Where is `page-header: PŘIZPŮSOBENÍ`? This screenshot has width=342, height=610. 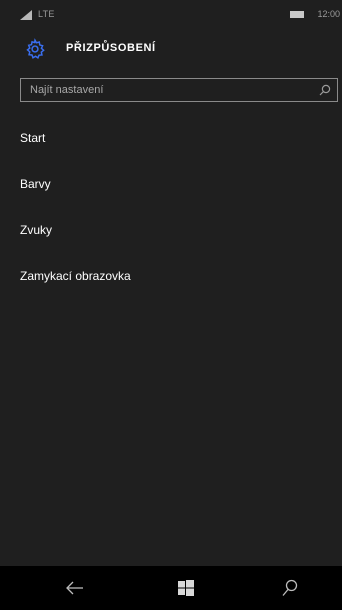 page-header: PŘIZPŮSOBENÍ is located at coordinates (171, 50).